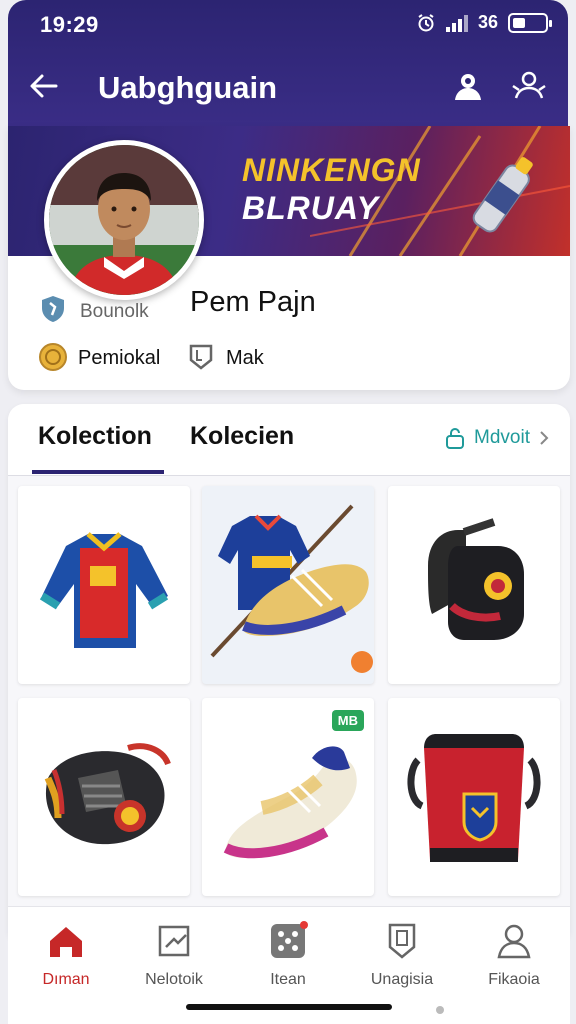  What do you see at coordinates (245, 358) in the screenshot?
I see `meta-label-3: Mak` at bounding box center [245, 358].